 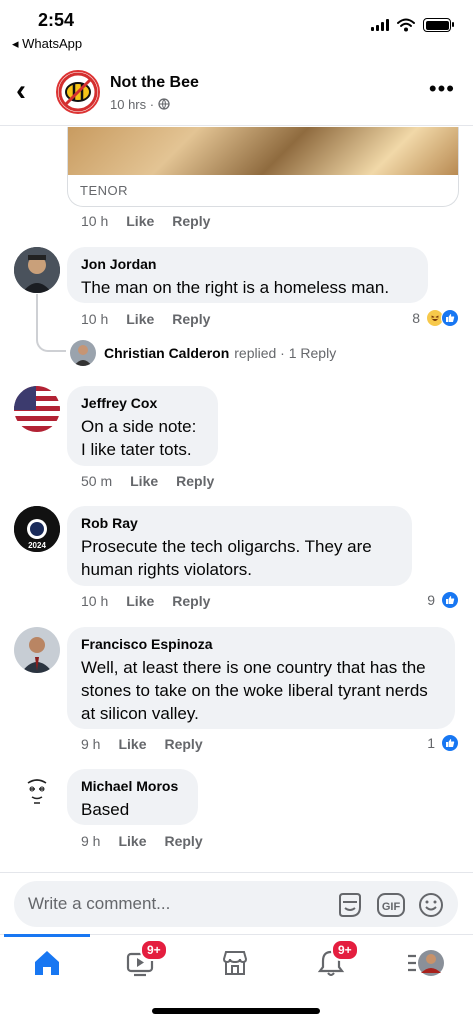 What do you see at coordinates (438, 25) in the screenshot?
I see `battery-icon` at bounding box center [438, 25].